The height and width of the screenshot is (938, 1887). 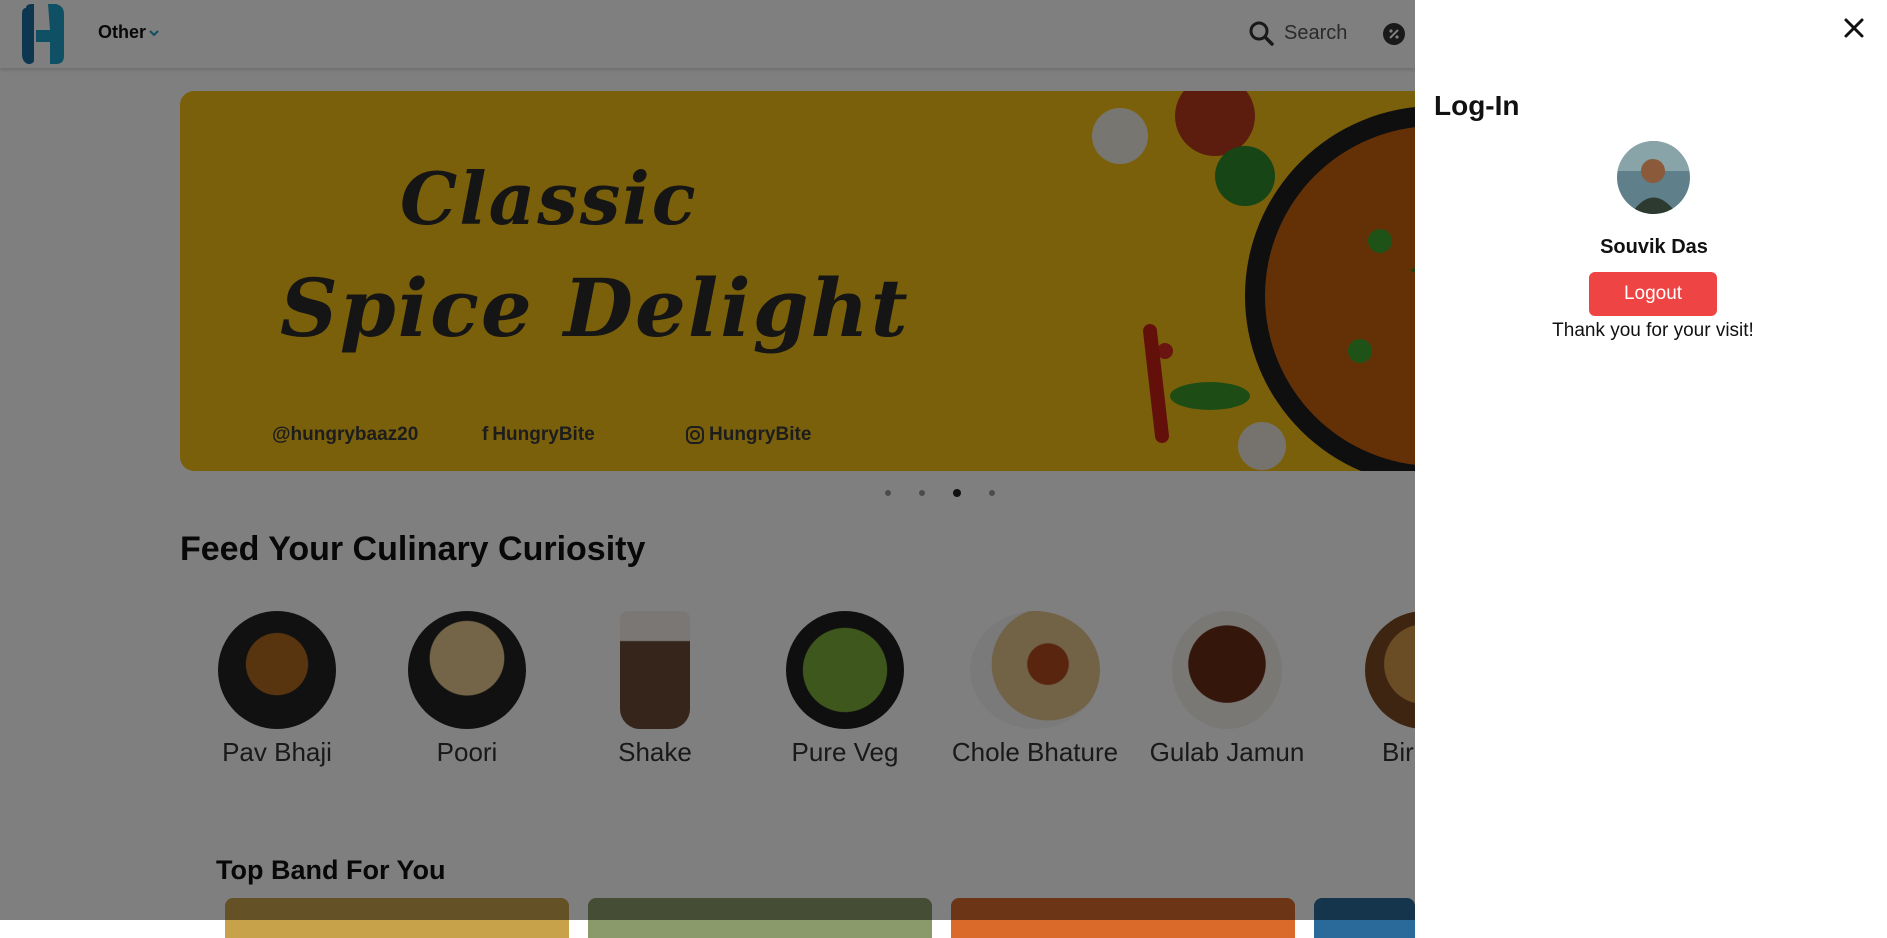 What do you see at coordinates (1653, 177) in the screenshot?
I see `user-avatar` at bounding box center [1653, 177].